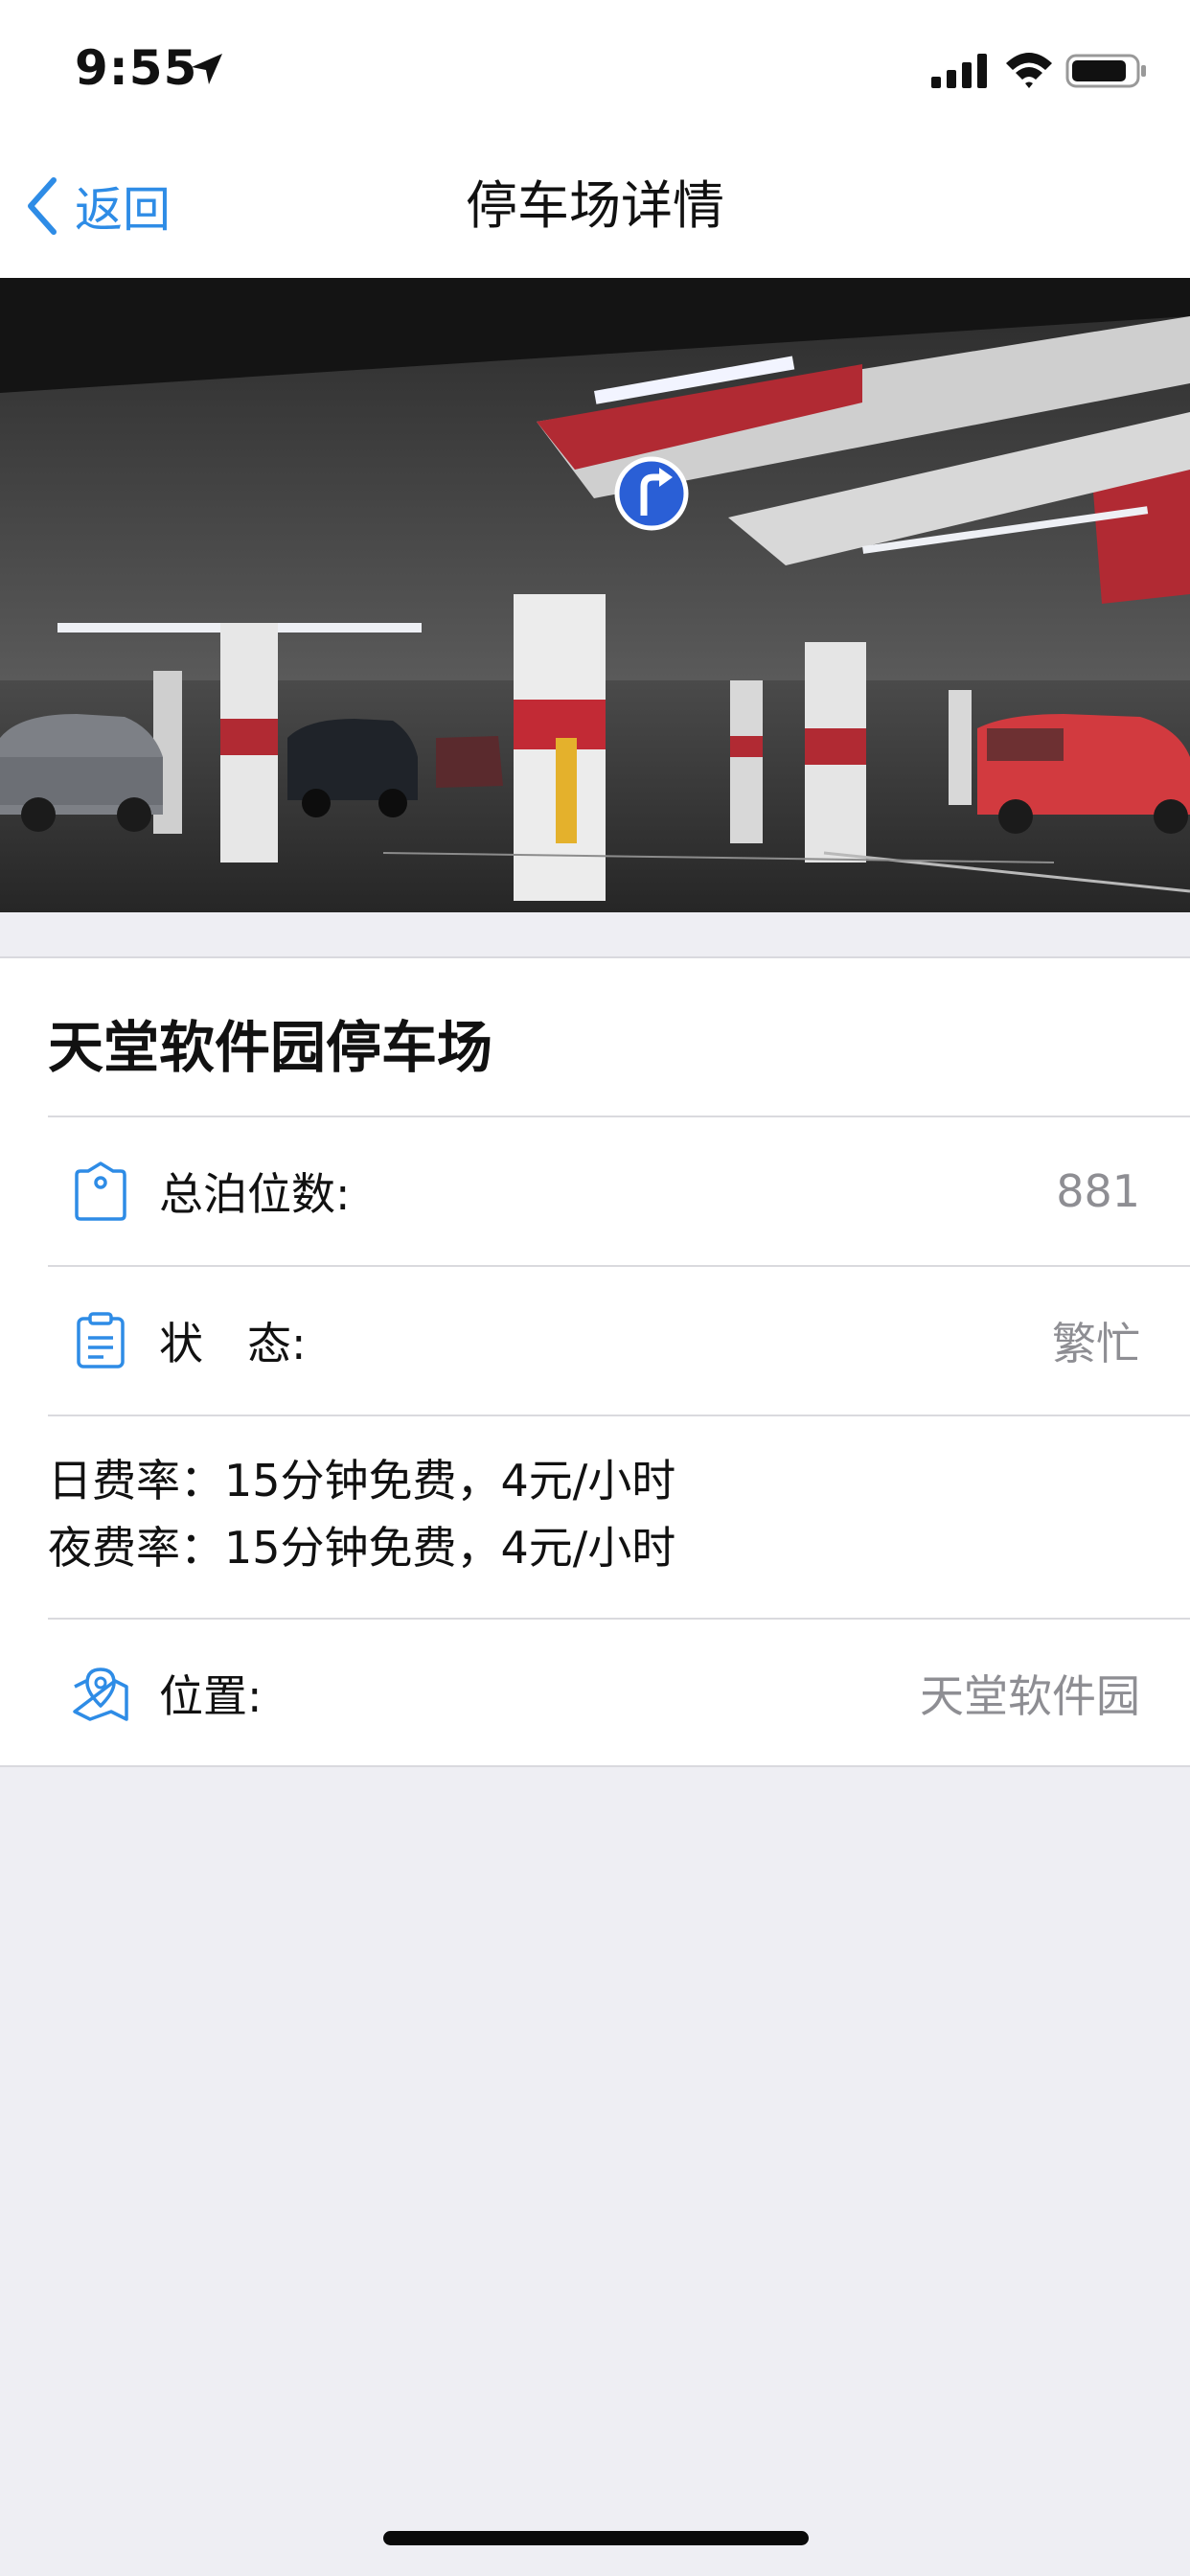 This screenshot has width=1190, height=2576. What do you see at coordinates (619, 1415) in the screenshot?
I see `divider` at bounding box center [619, 1415].